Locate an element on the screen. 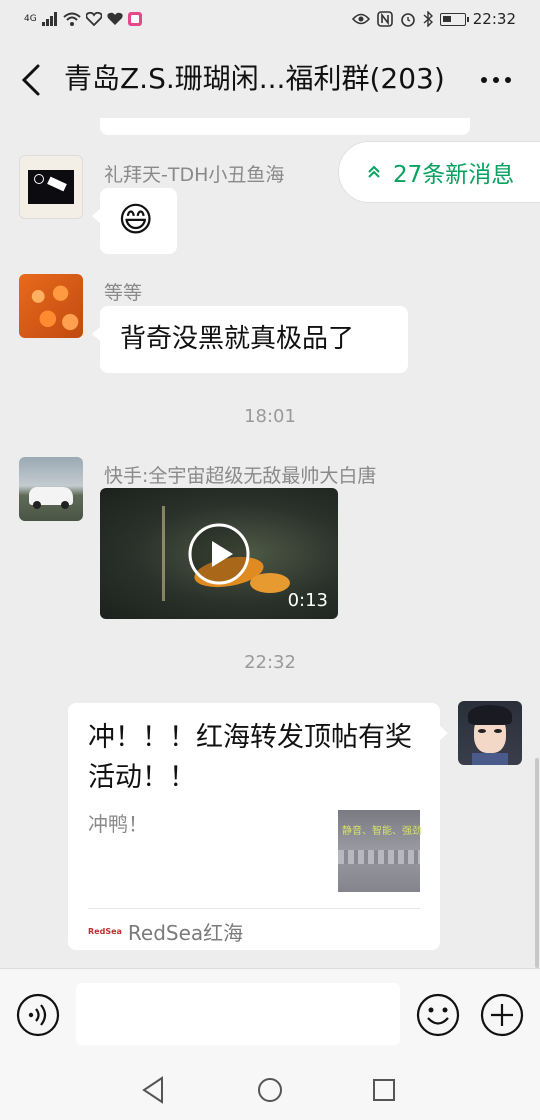 Image resolution: width=540 pixels, height=1120 pixels. double-chevron-up-icon is located at coordinates (374, 171).